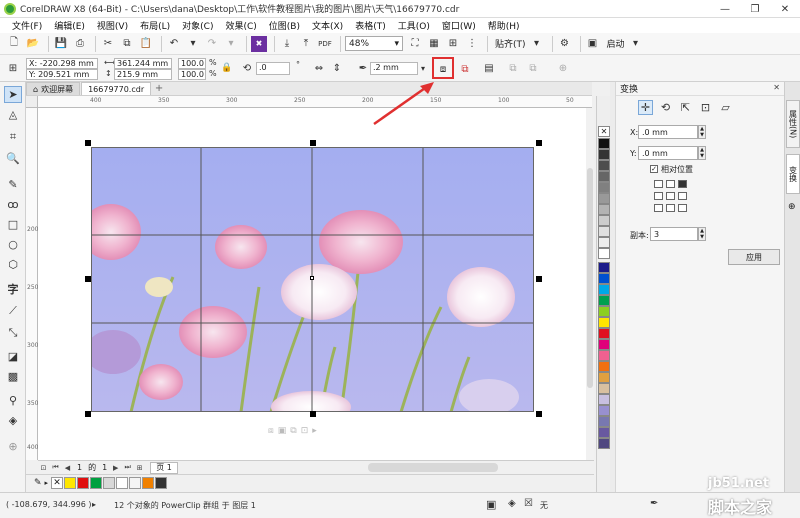  What do you see at coordinates (489, 68) in the screenshot?
I see `wrap-text-icon: ▤` at bounding box center [489, 68].